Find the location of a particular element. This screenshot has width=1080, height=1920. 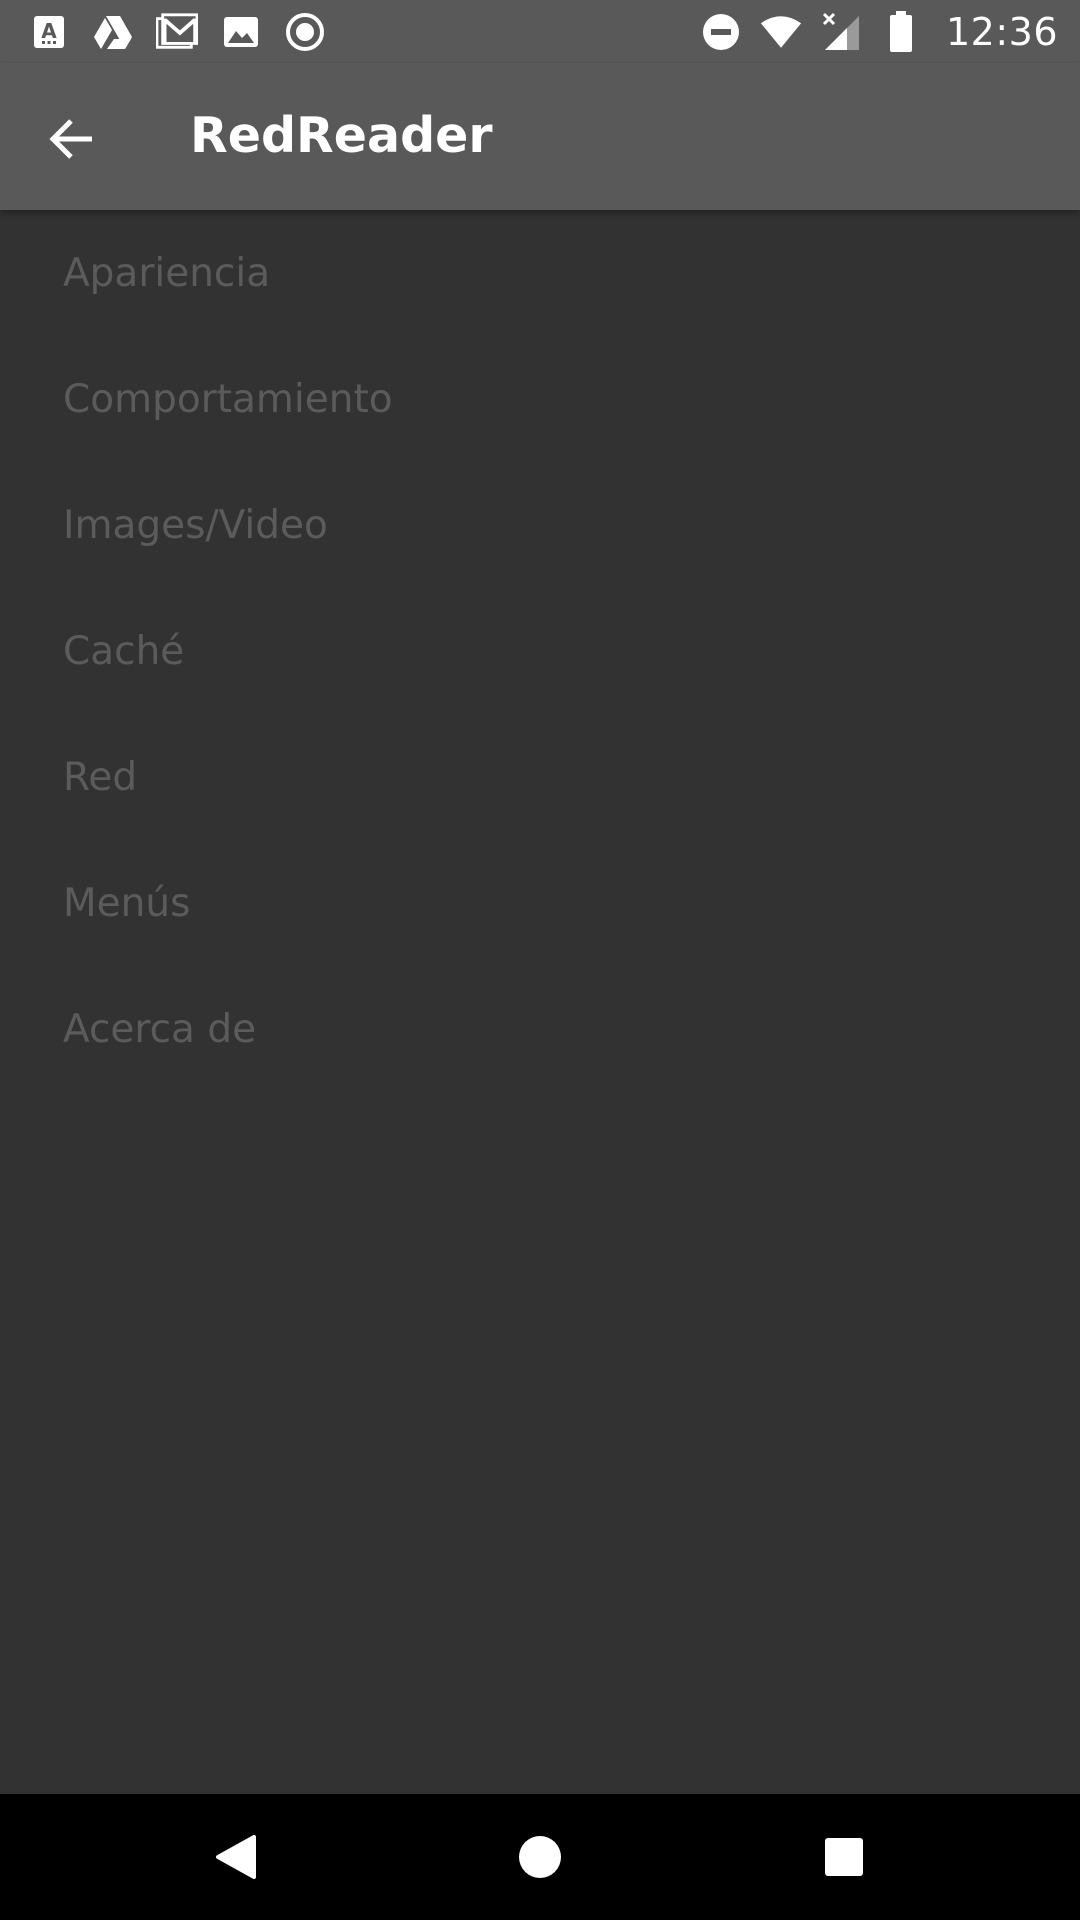

nav-home-icon is located at coordinates (540, 1857).